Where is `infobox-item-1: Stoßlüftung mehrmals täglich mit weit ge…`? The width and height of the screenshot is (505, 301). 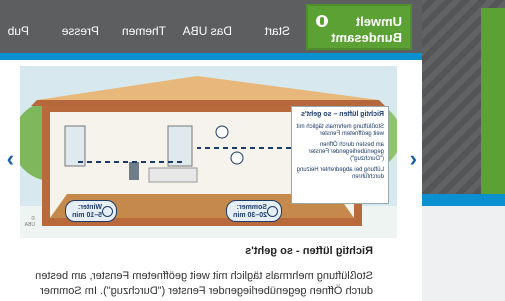
infobox-item-1: Stoßlüftung mehrmals täglich mit weit ge… is located at coordinates (340, 130).